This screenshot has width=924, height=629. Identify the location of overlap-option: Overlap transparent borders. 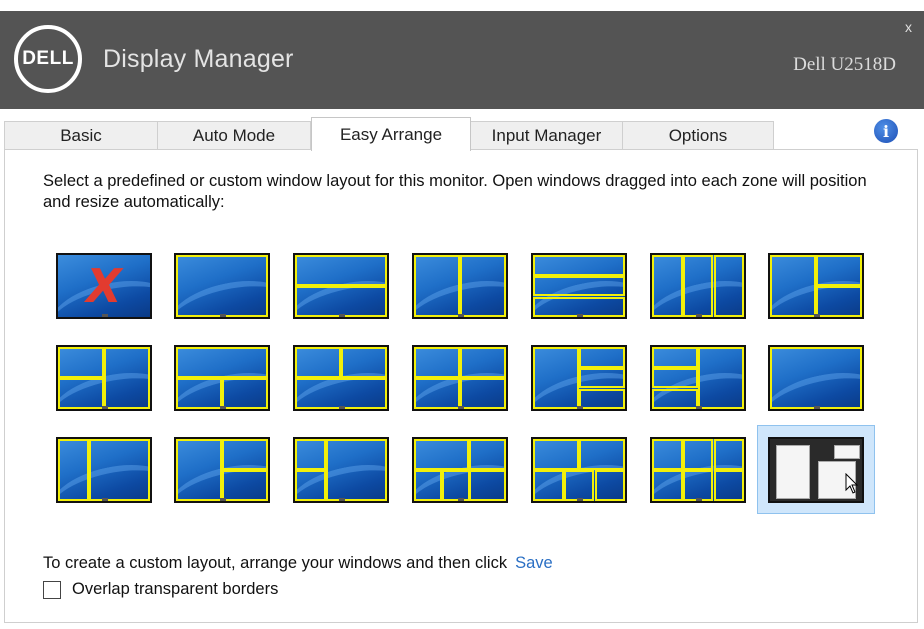
(160, 589).